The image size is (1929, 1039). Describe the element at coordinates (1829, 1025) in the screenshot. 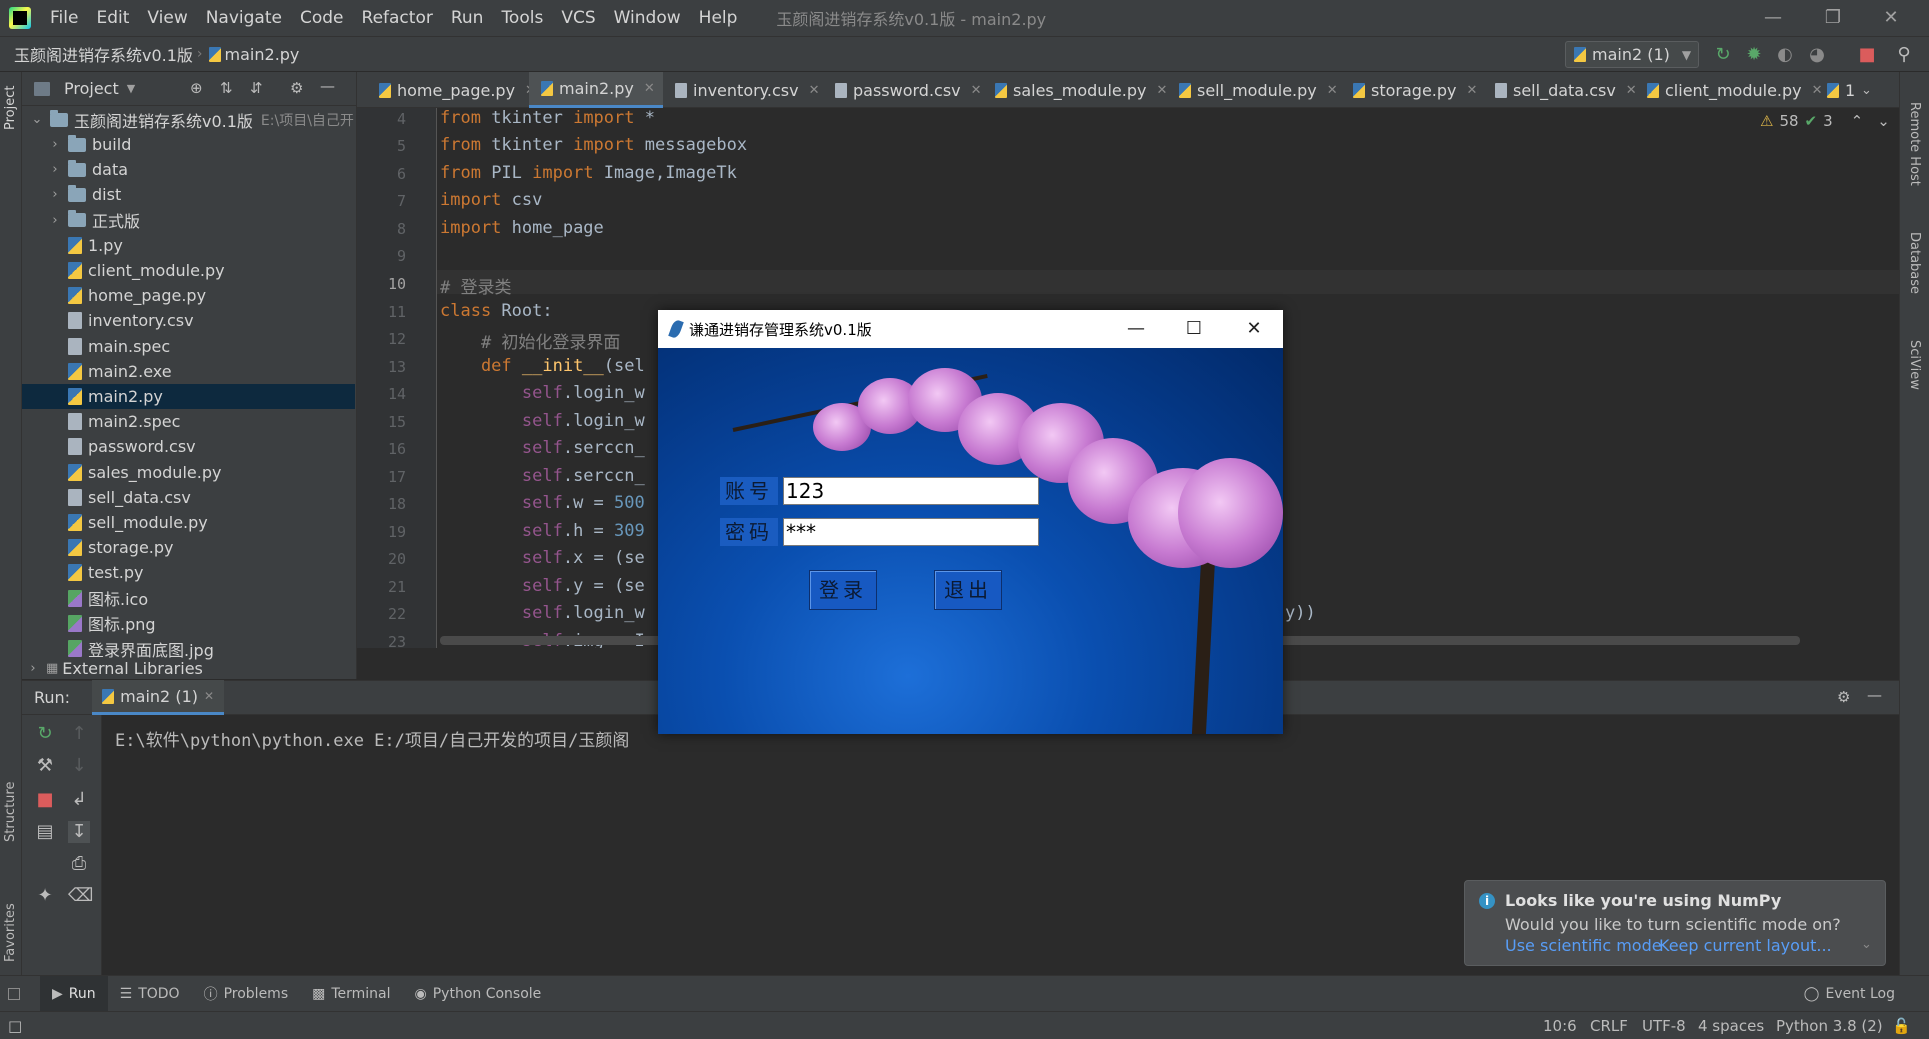

I see `python-interpreter: Python 3.8 (2)` at that location.